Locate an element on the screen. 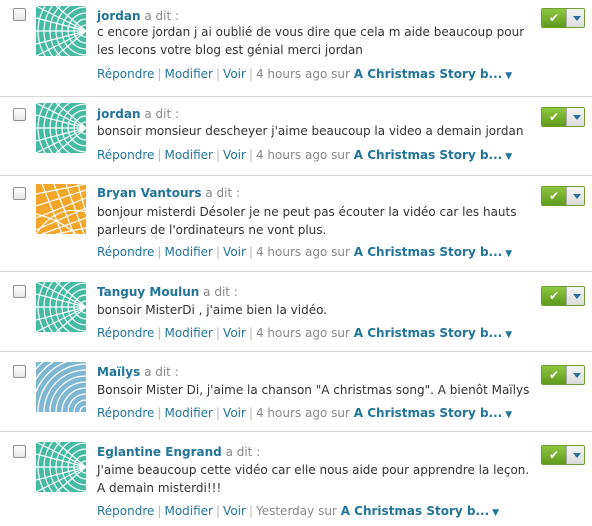 The image size is (592, 526). comment-header: Tanguy Moulun a dit : is located at coordinates (167, 292).